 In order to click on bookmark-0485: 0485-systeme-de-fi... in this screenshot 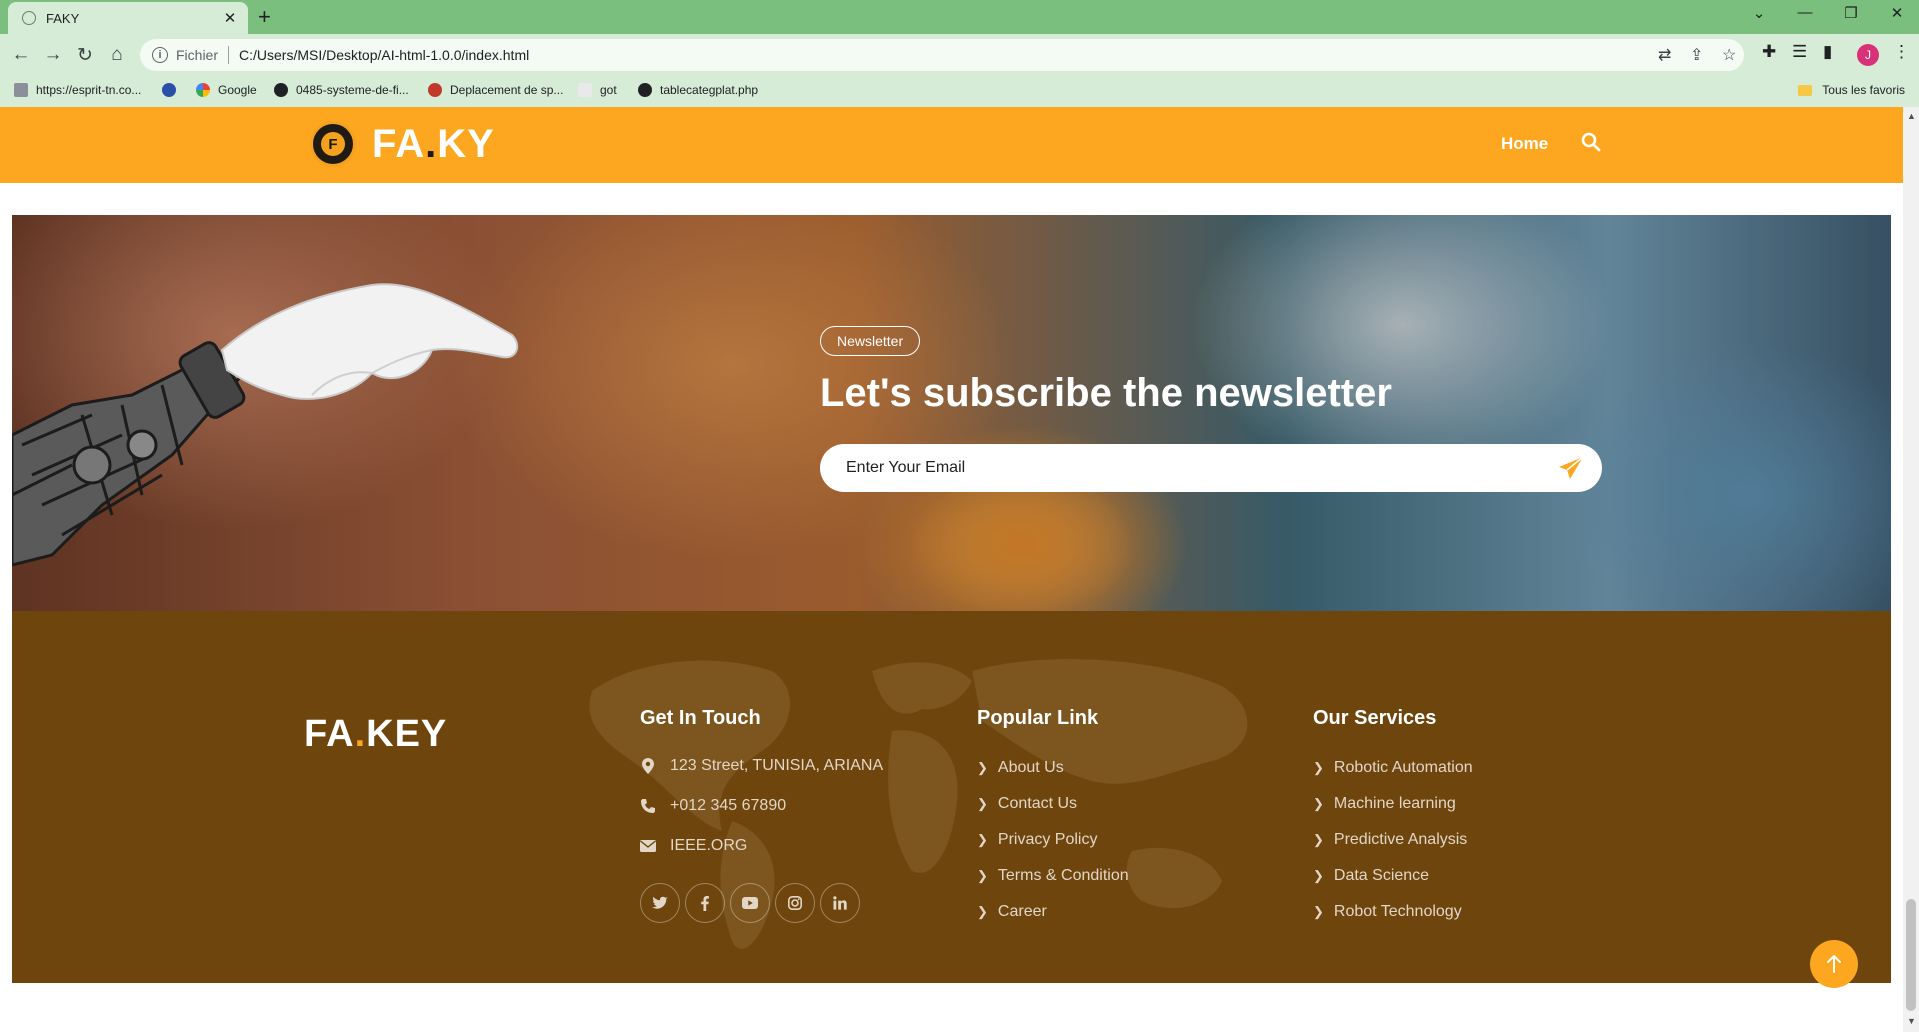, I will do `click(341, 90)`.